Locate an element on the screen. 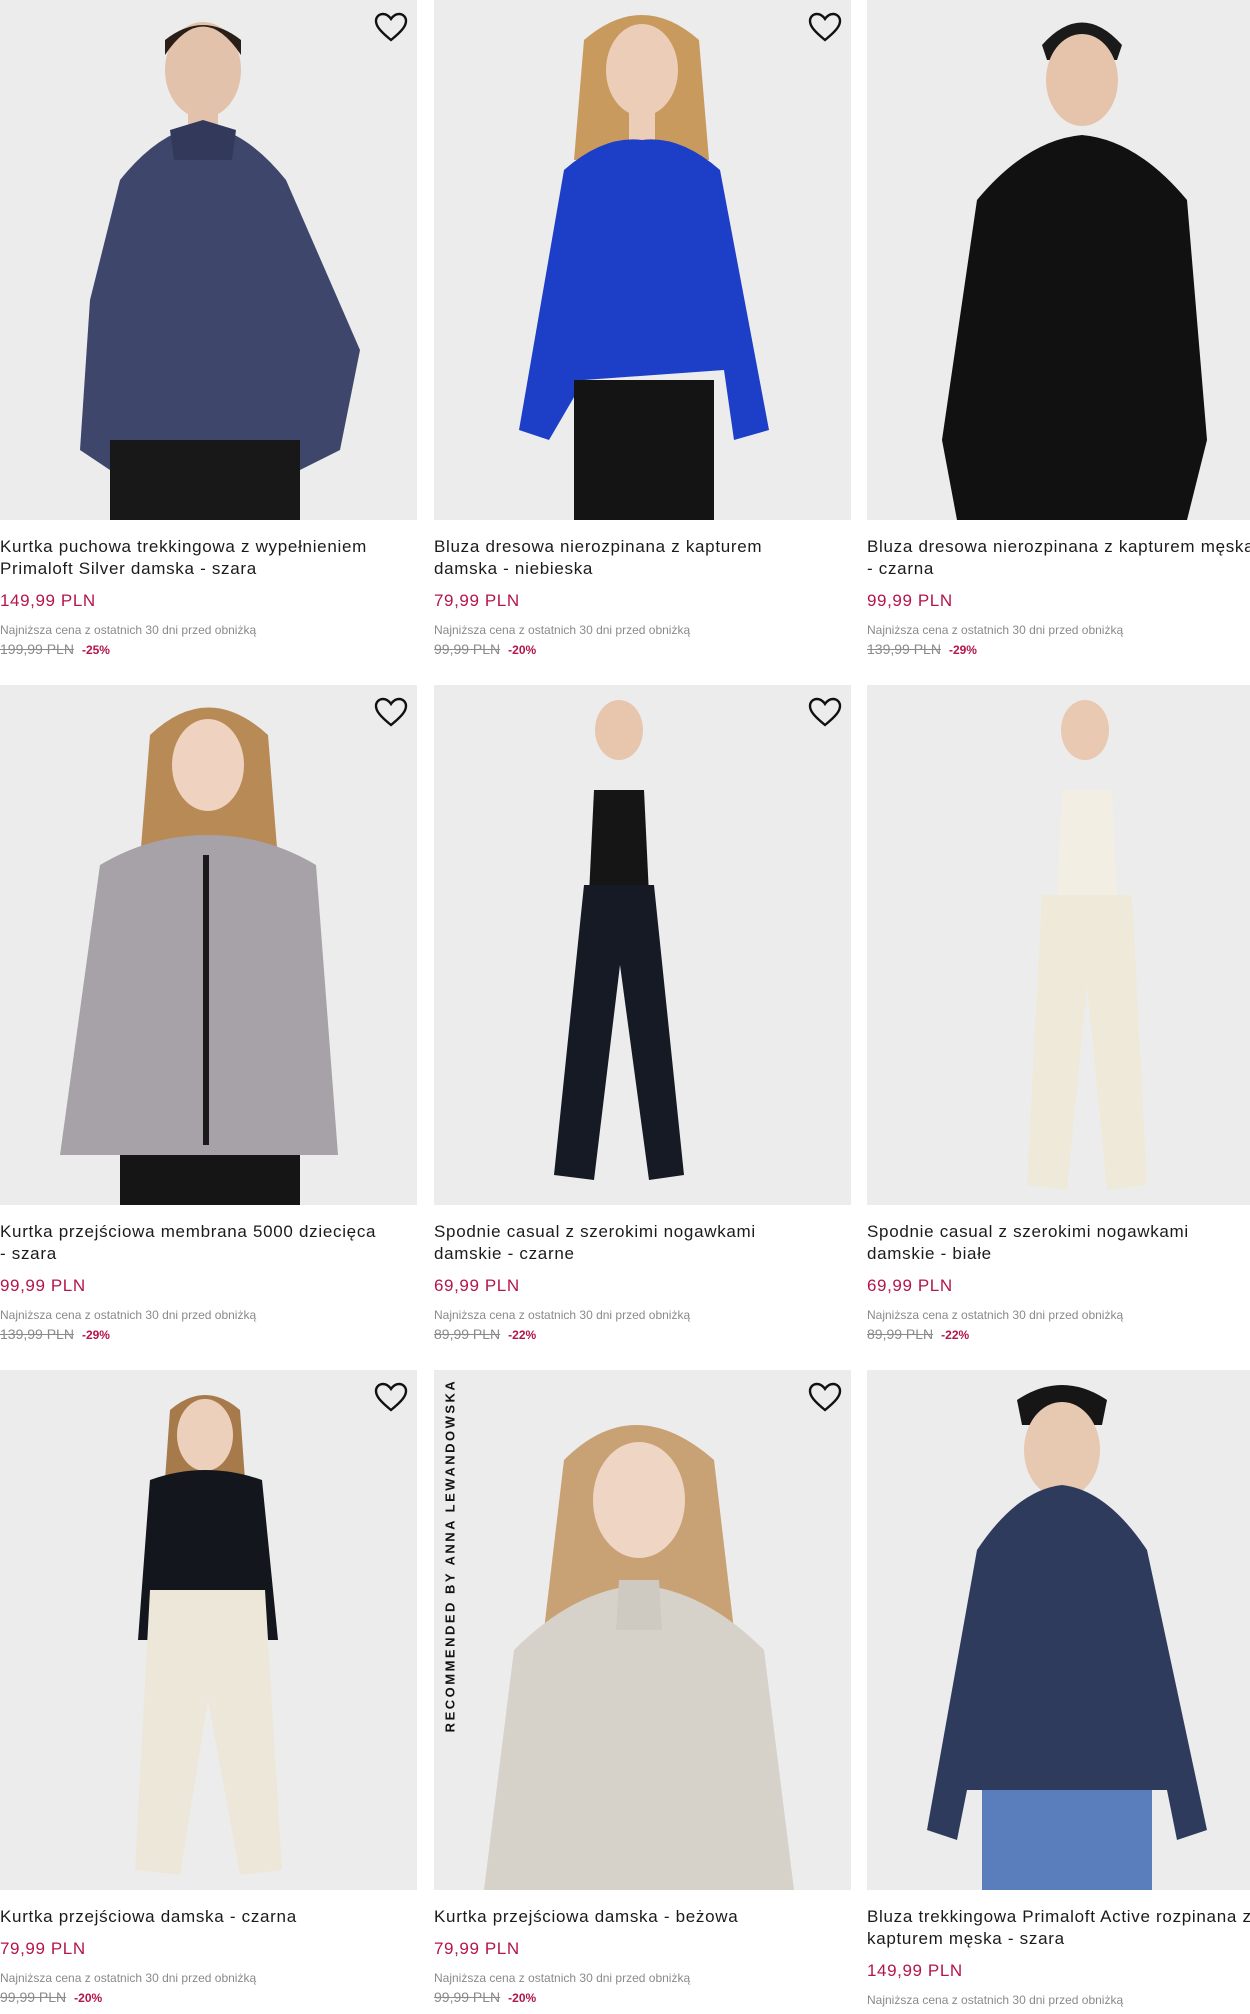  old-price-row: 199,99 PLN -25% is located at coordinates (208, 649).